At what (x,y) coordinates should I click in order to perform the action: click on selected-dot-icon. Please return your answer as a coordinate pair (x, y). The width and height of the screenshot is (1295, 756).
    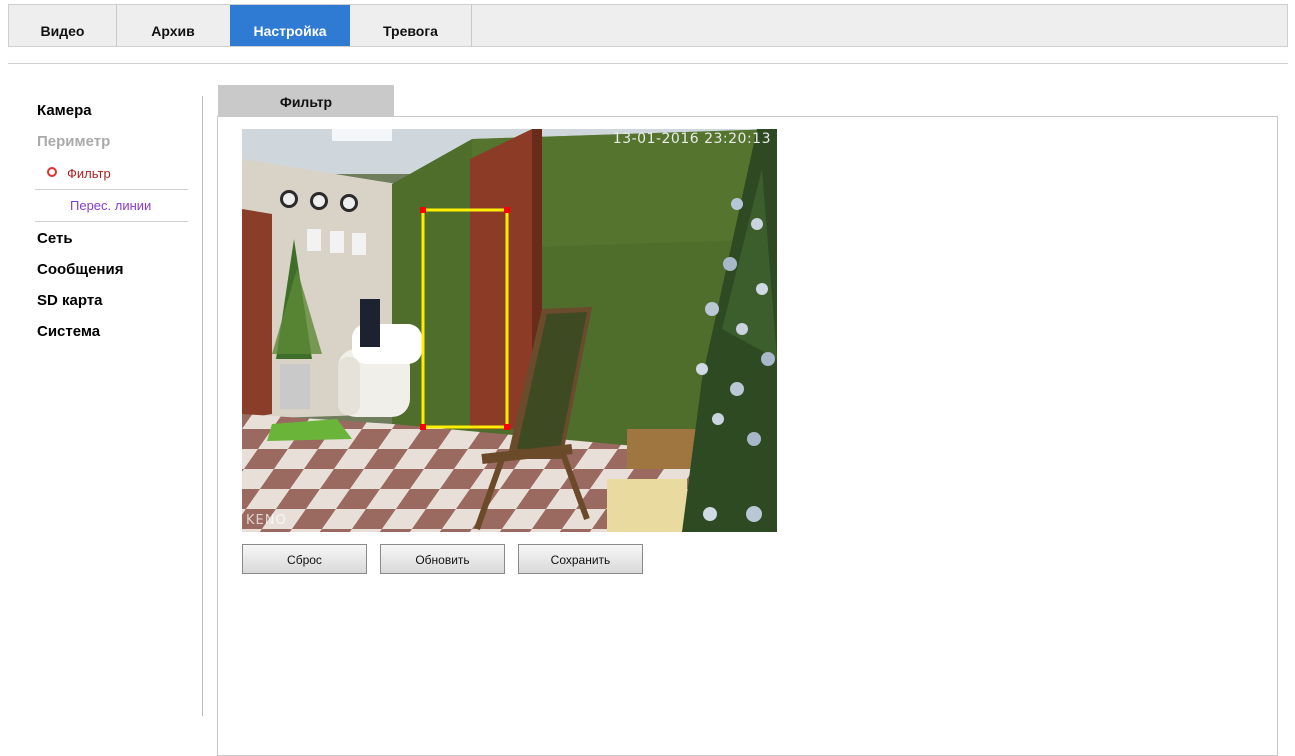
    Looking at the image, I should click on (52, 172).